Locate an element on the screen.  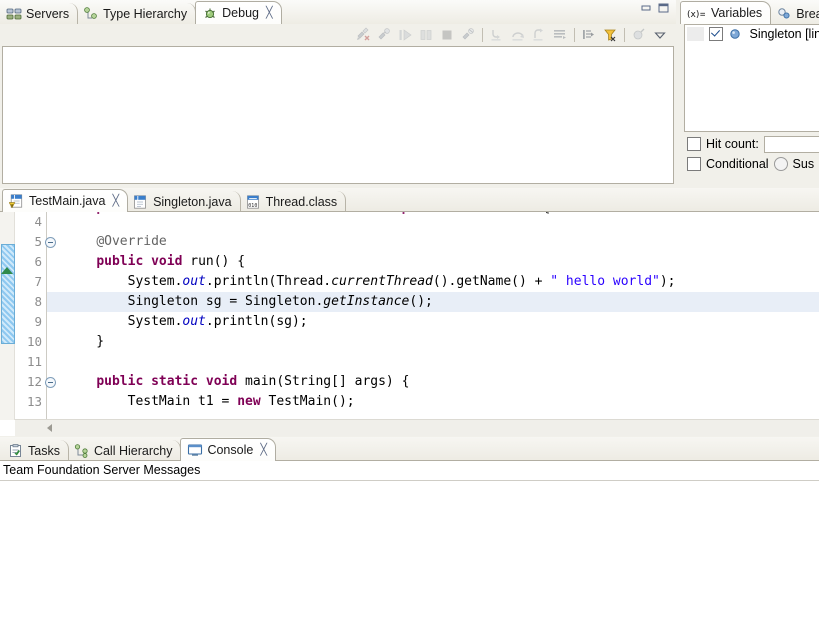
step-over-button is located at coordinates (518, 35).